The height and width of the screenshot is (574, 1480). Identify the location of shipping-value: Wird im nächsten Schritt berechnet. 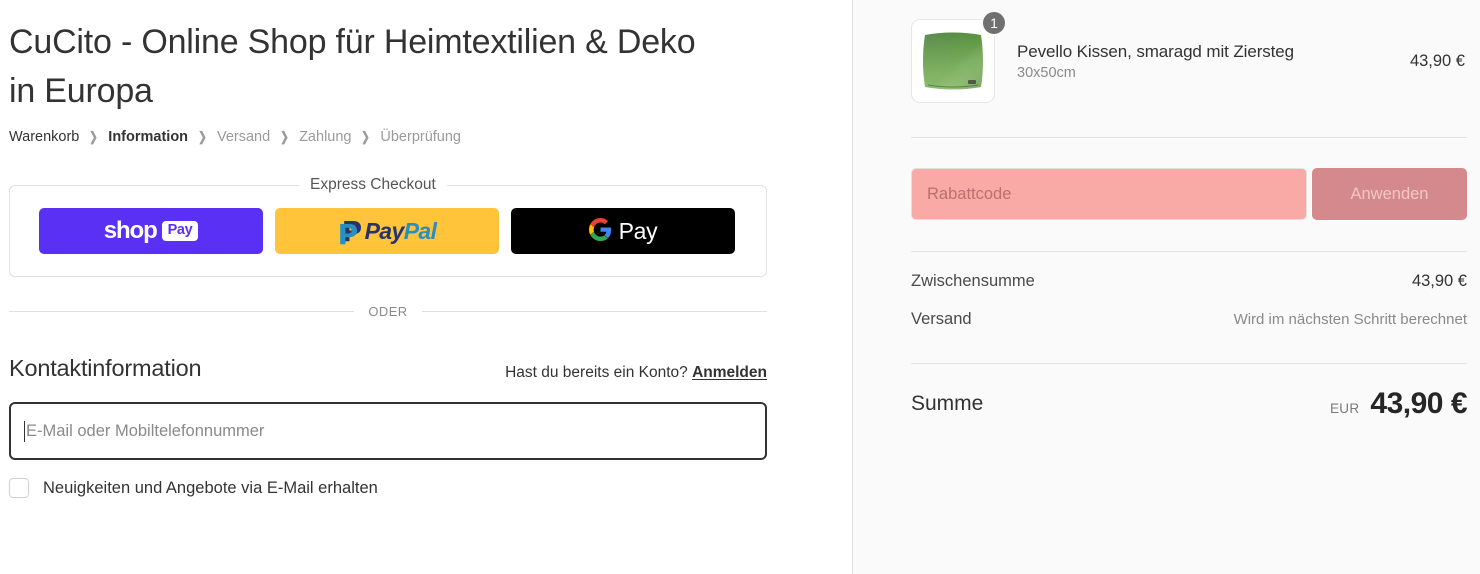
(1350, 319).